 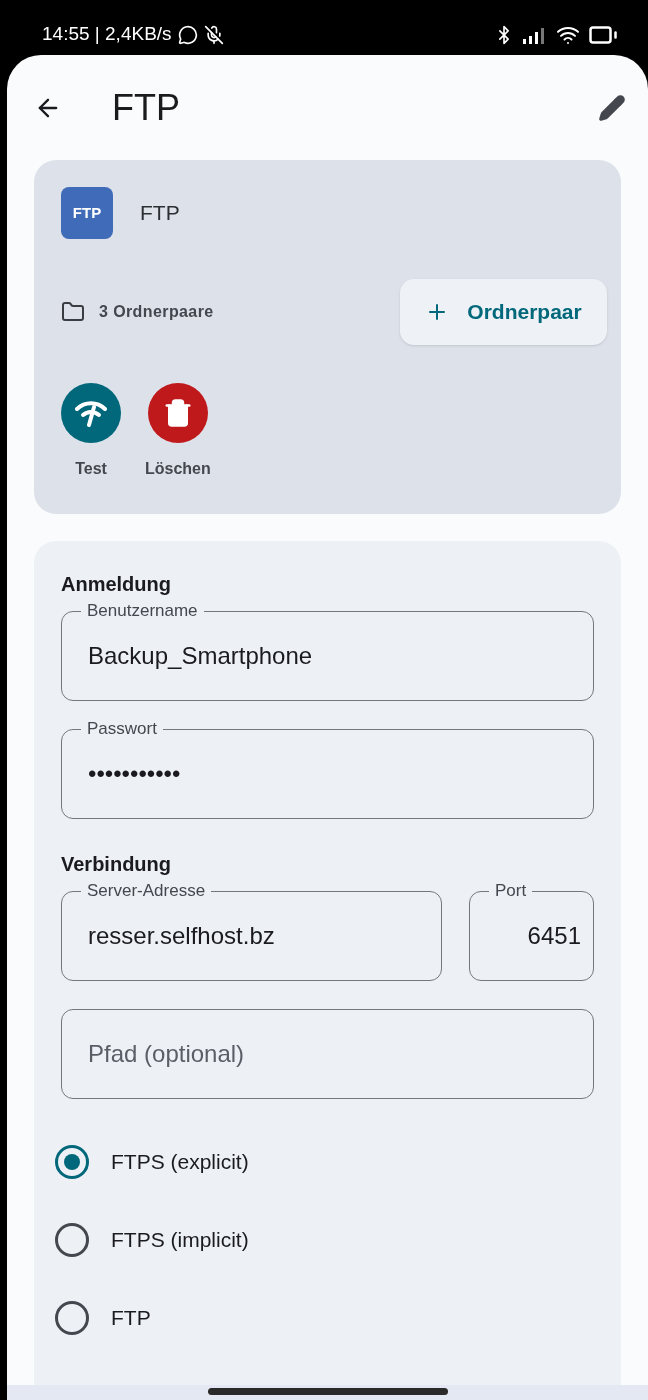 What do you see at coordinates (87, 213) in the screenshot?
I see `protocol-badge: FTP` at bounding box center [87, 213].